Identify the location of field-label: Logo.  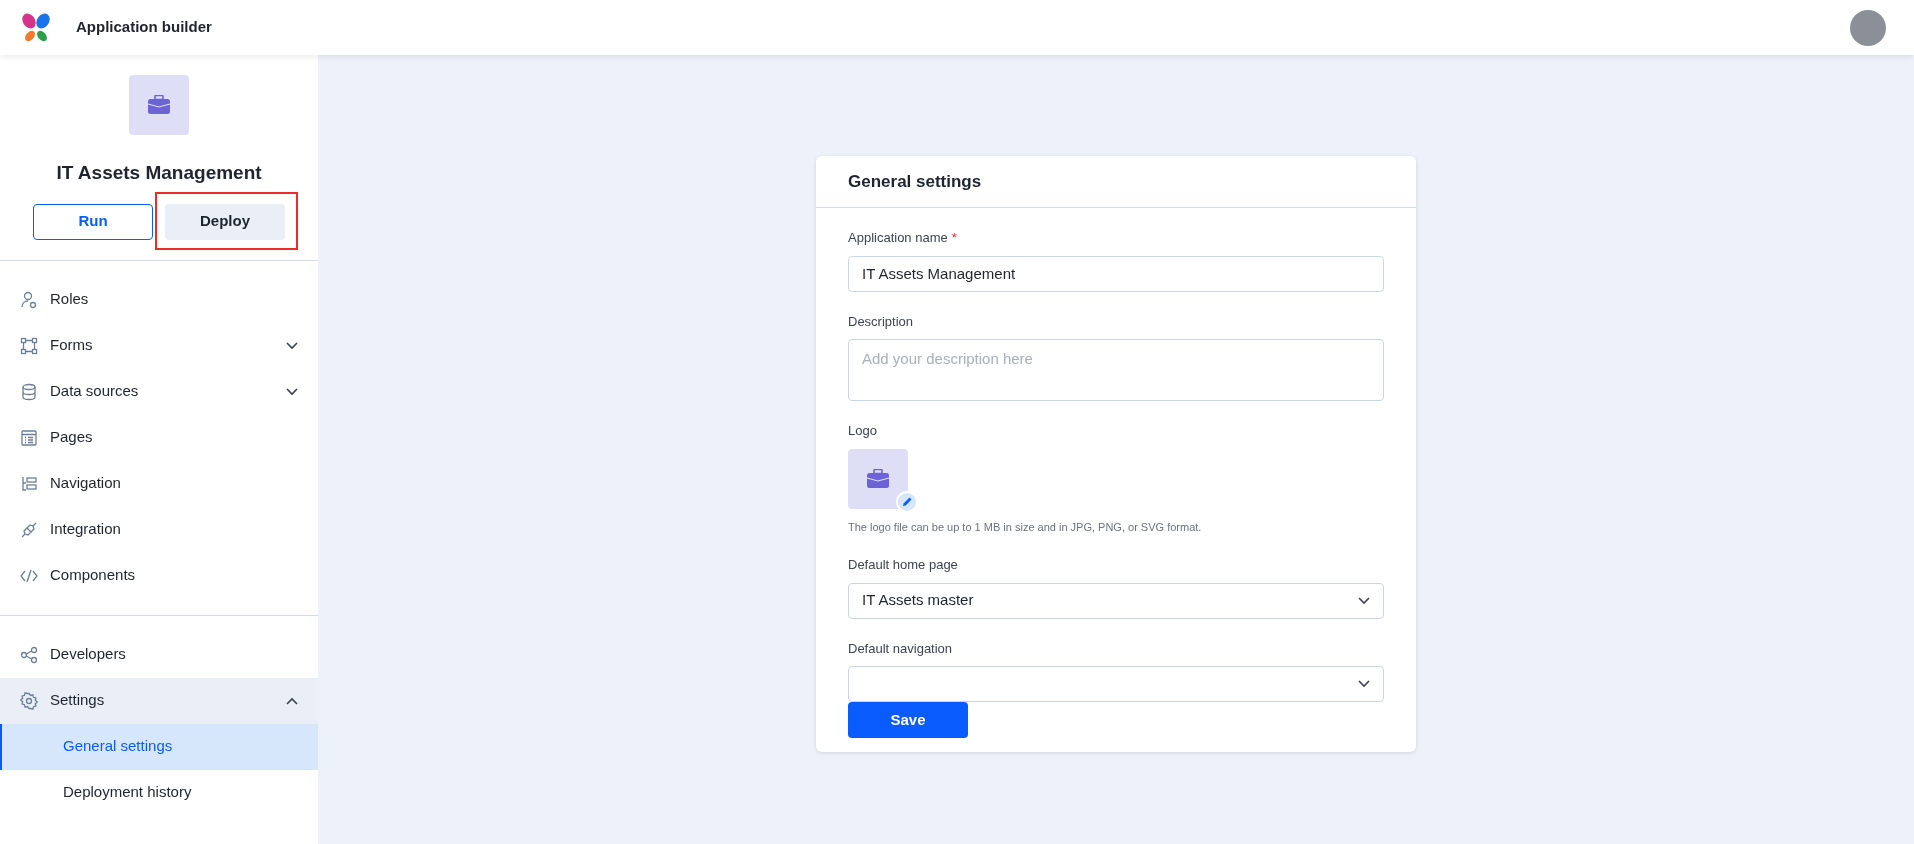
(863, 431).